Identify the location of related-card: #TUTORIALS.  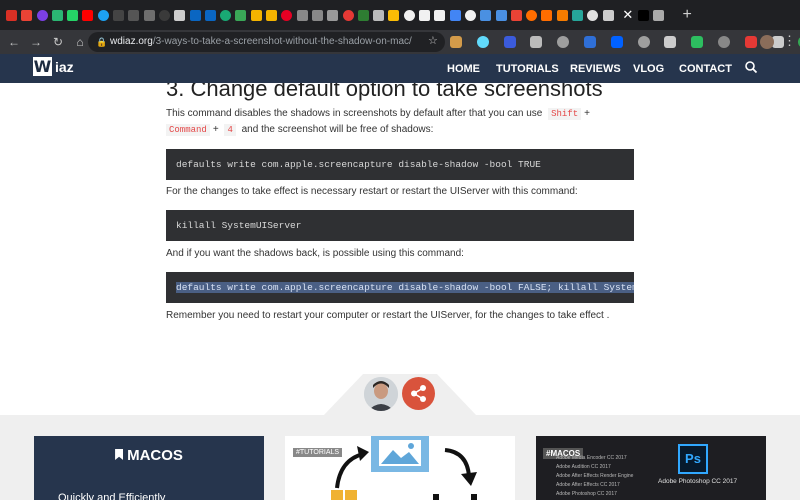
(400, 468).